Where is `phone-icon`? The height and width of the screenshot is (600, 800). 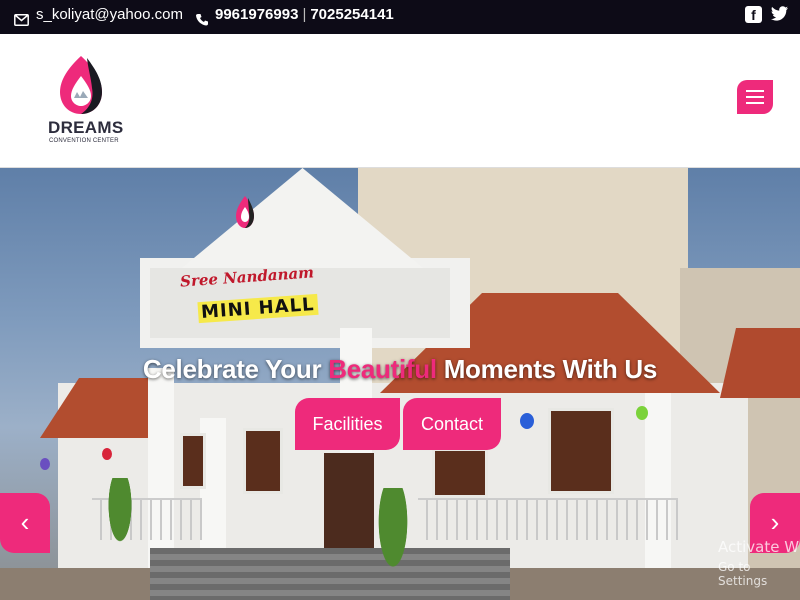 phone-icon is located at coordinates (202, 21).